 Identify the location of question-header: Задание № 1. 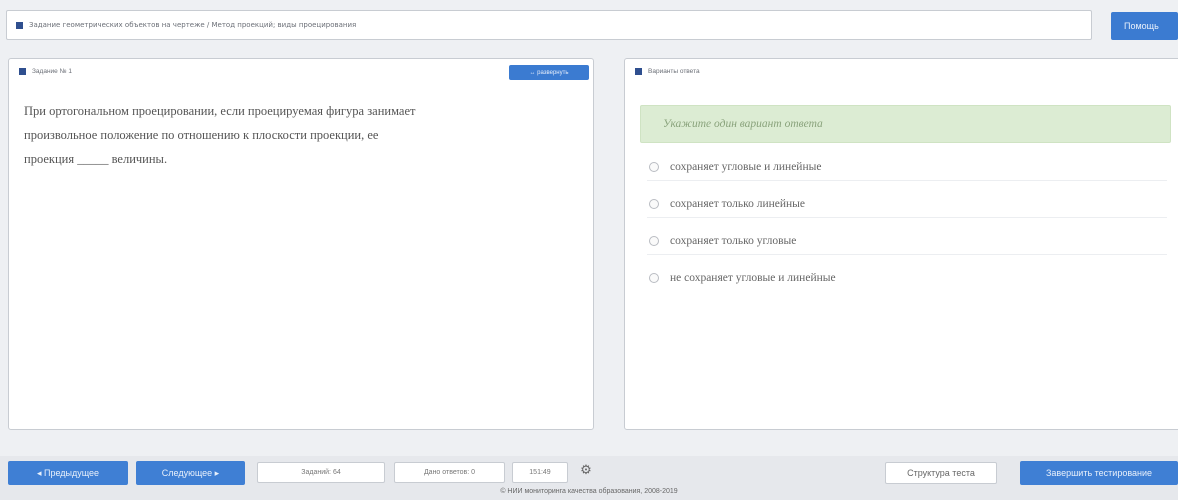
(45, 71).